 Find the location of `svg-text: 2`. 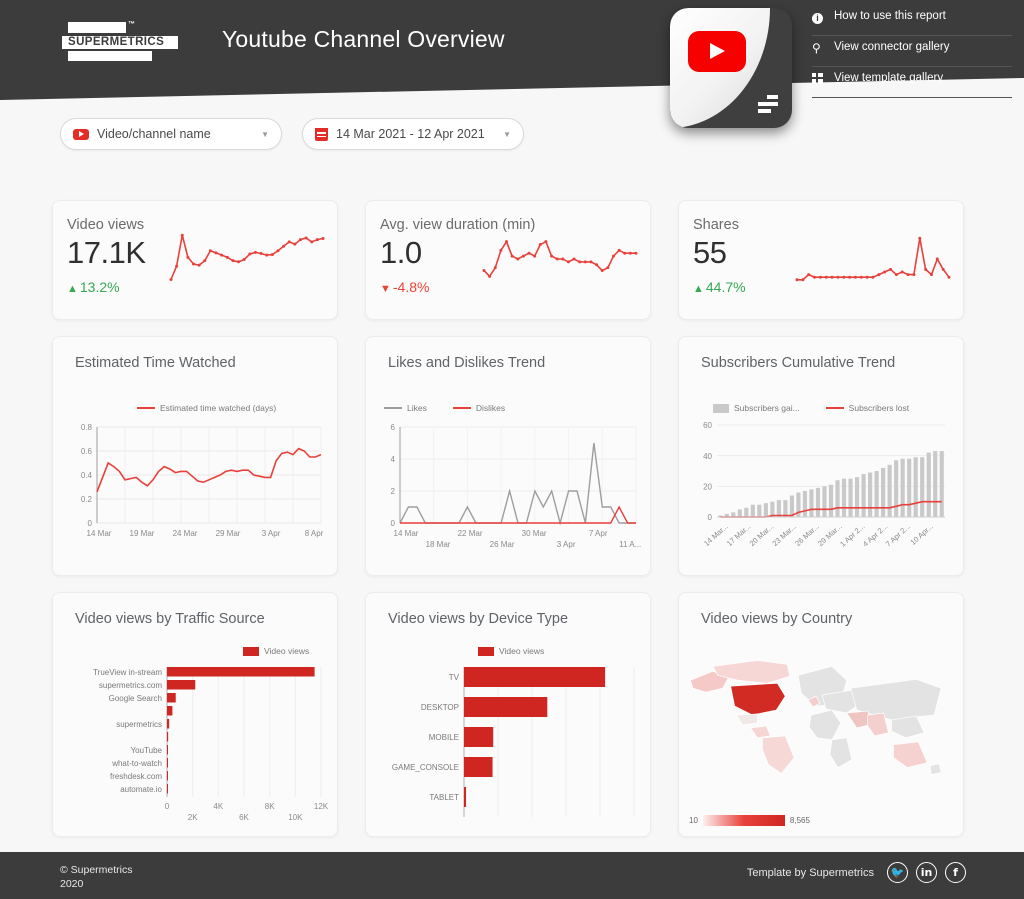

svg-text: 2 is located at coordinates (393, 491).